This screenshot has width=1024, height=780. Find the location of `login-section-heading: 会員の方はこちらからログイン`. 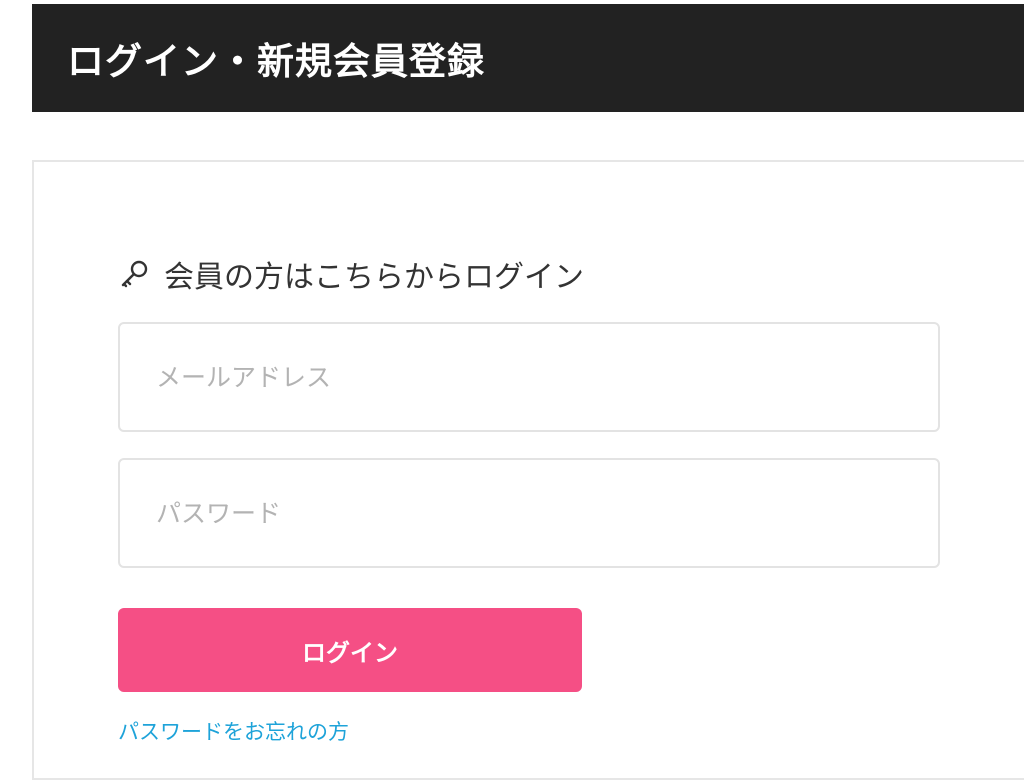

login-section-heading: 会員の方はこちらからログイン is located at coordinates (351, 274).